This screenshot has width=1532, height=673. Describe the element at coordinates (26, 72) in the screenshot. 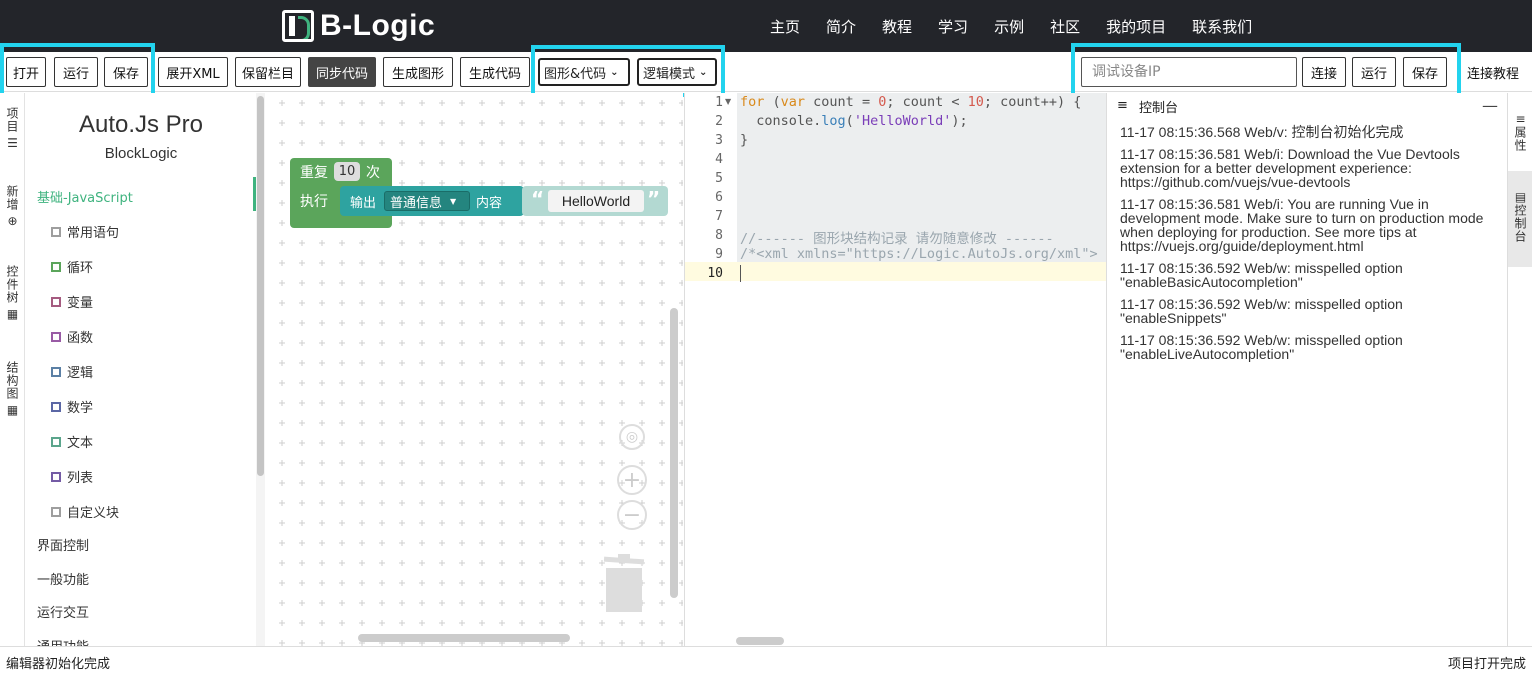

I see `open-button: 打开` at that location.